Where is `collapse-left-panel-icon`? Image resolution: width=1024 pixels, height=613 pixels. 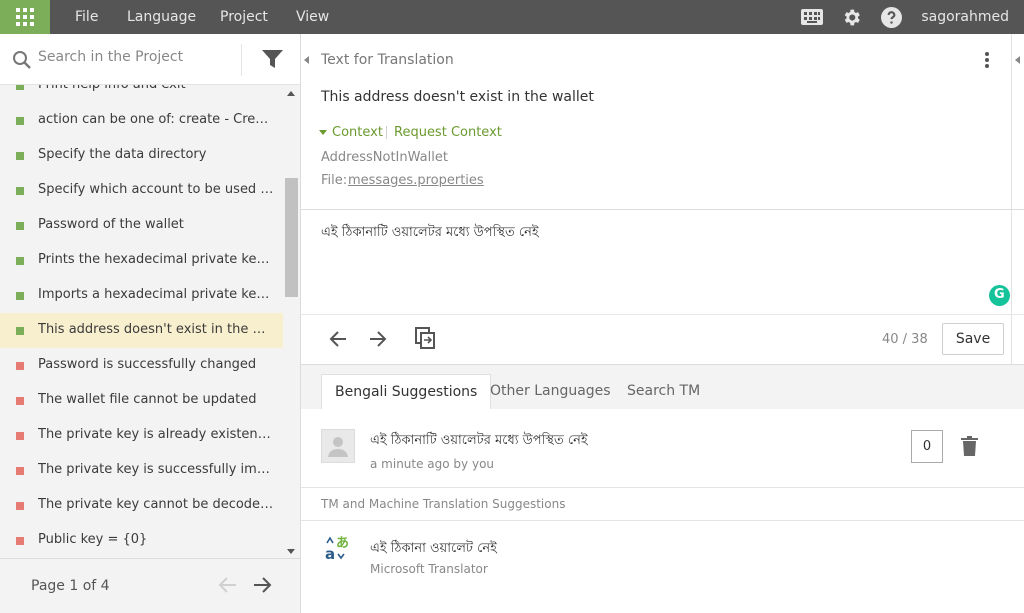 collapse-left-panel-icon is located at coordinates (306, 60).